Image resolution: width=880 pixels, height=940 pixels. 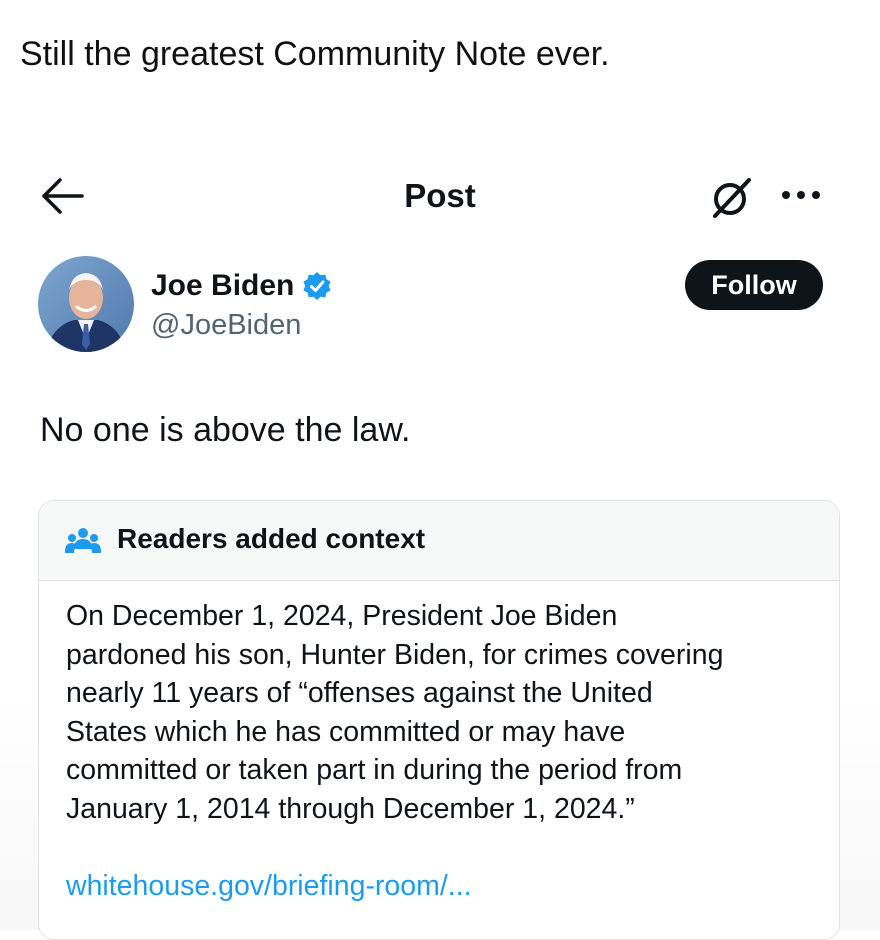 What do you see at coordinates (754, 285) in the screenshot?
I see `follow-button: Follow` at bounding box center [754, 285].